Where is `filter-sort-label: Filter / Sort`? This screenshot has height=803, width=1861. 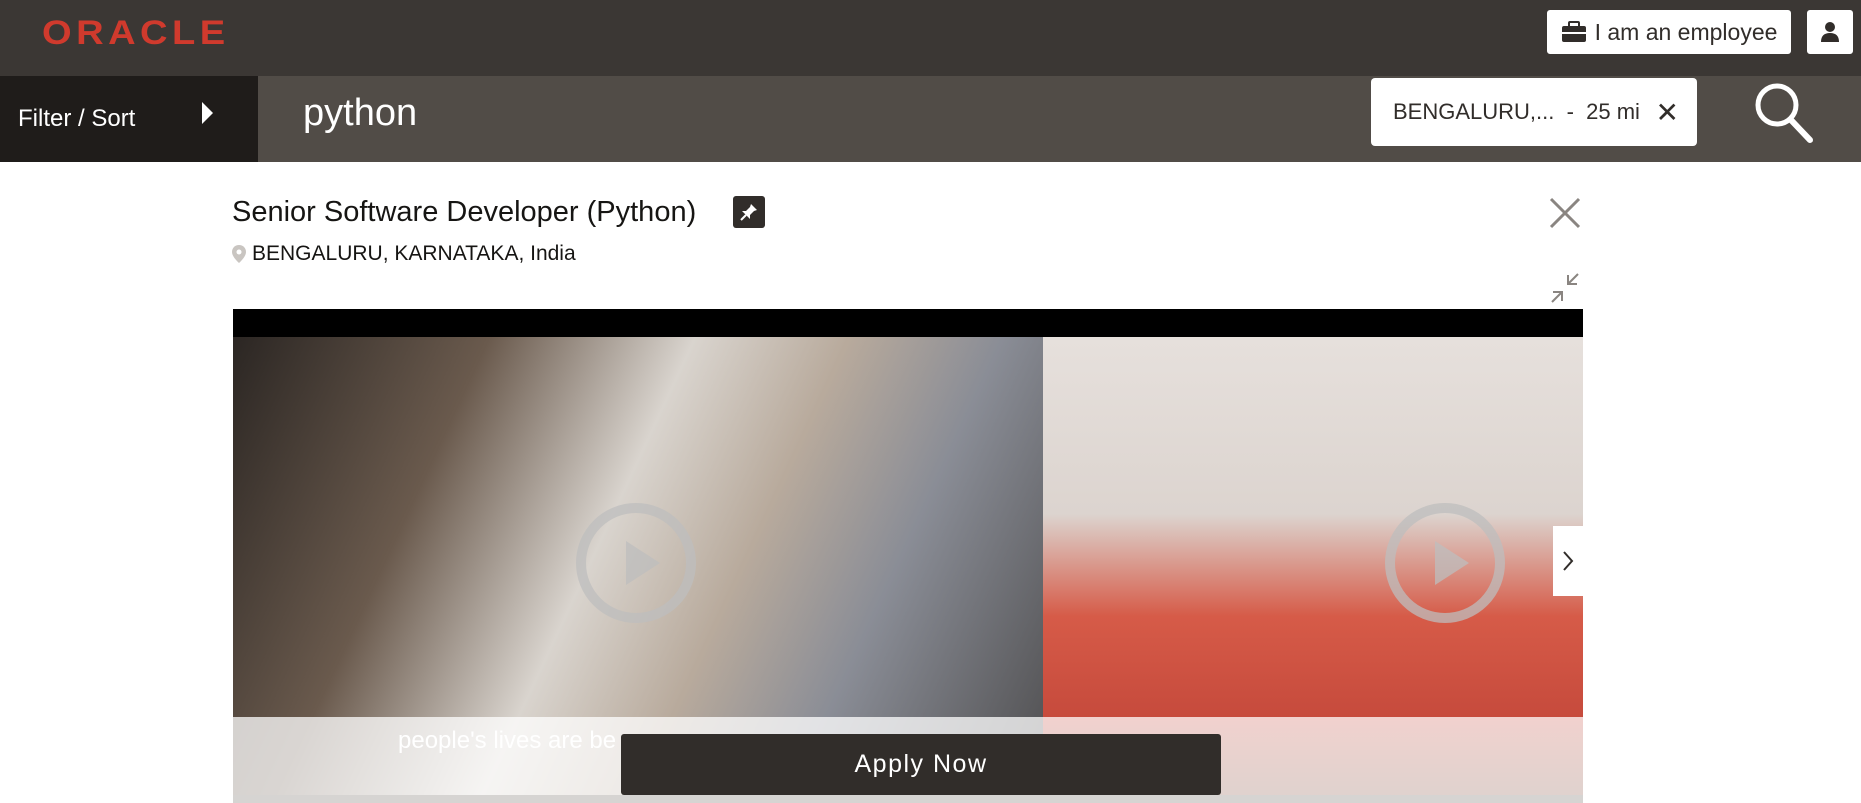
filter-sort-label: Filter / Sort is located at coordinates (77, 118).